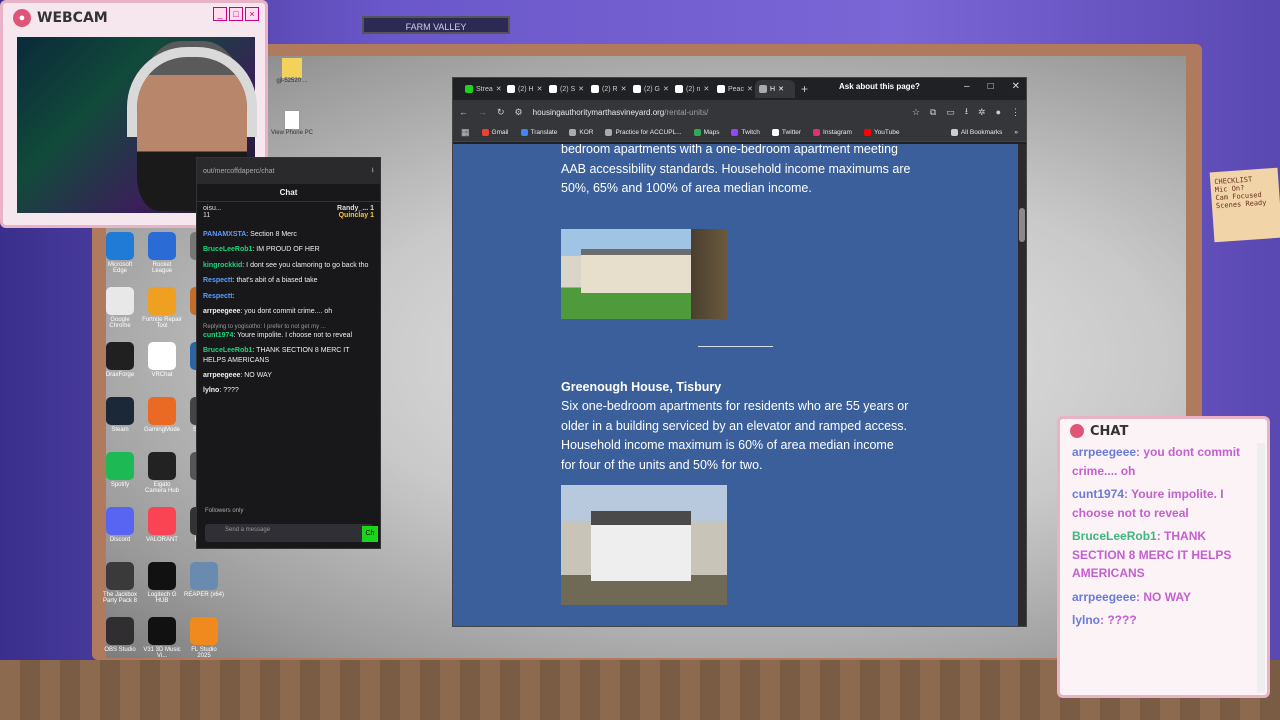 Image resolution: width=1280 pixels, height=720 pixels. Describe the element at coordinates (733, 89) in the screenshot. I see `browser-tab: Peac ✕` at that location.